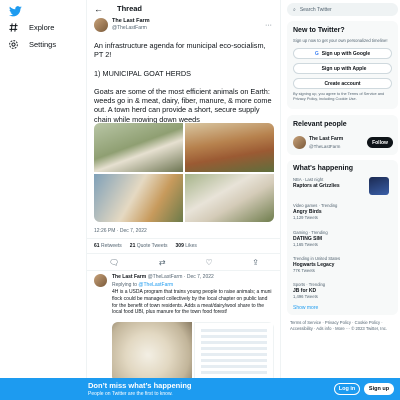  What do you see at coordinates (320, 124) in the screenshot?
I see `relevant-title: Relevant people` at bounding box center [320, 124].